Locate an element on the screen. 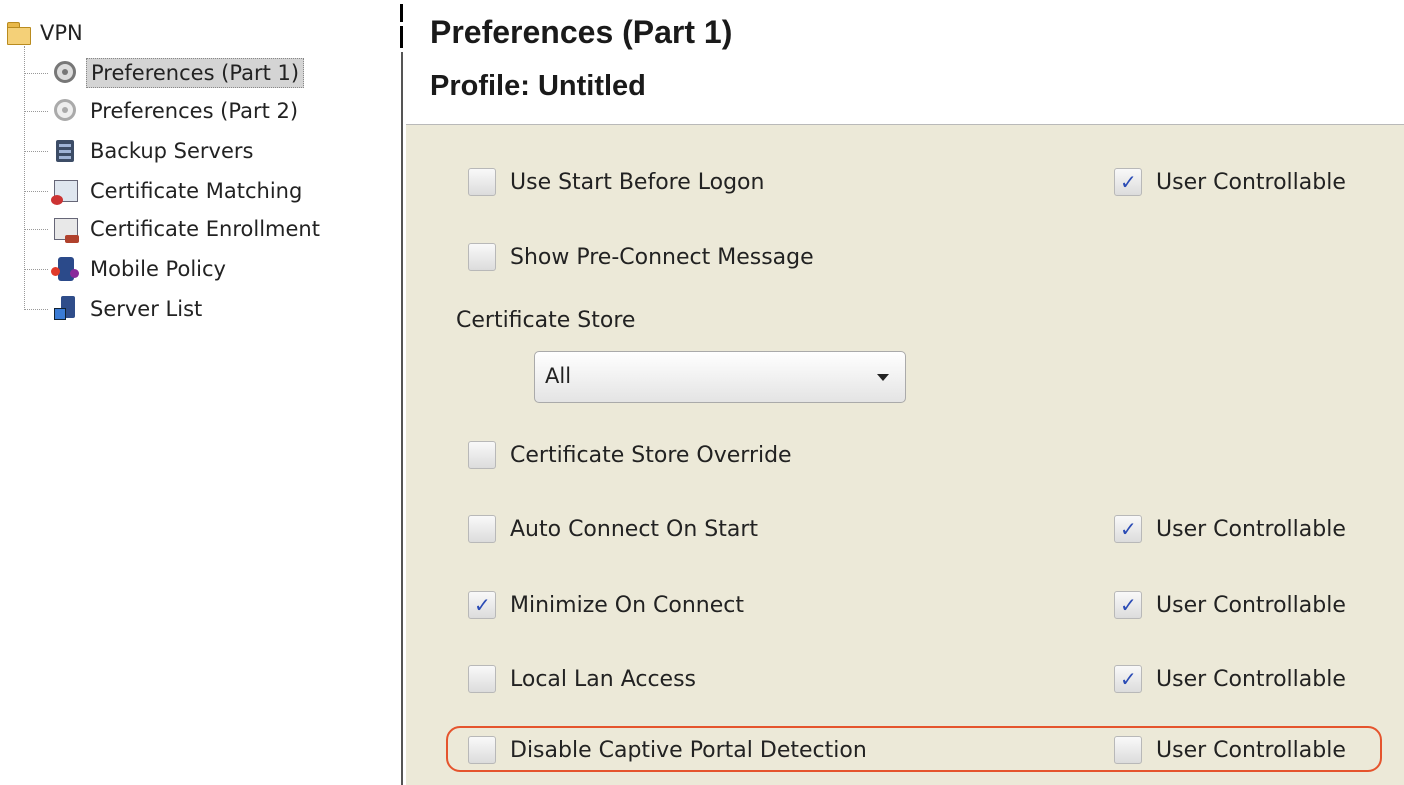  server-icon is located at coordinates (65, 151).